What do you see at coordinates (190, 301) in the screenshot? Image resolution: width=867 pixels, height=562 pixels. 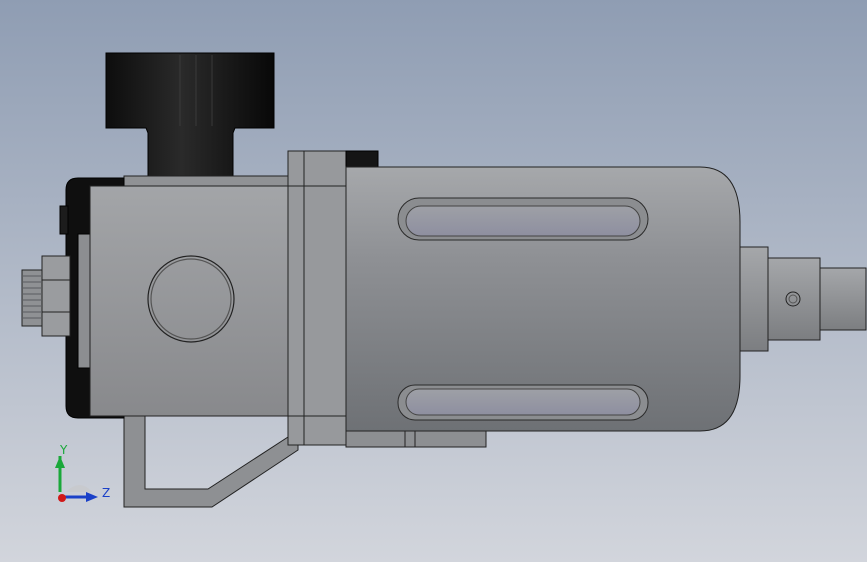 I see `regulator-body` at bounding box center [190, 301].